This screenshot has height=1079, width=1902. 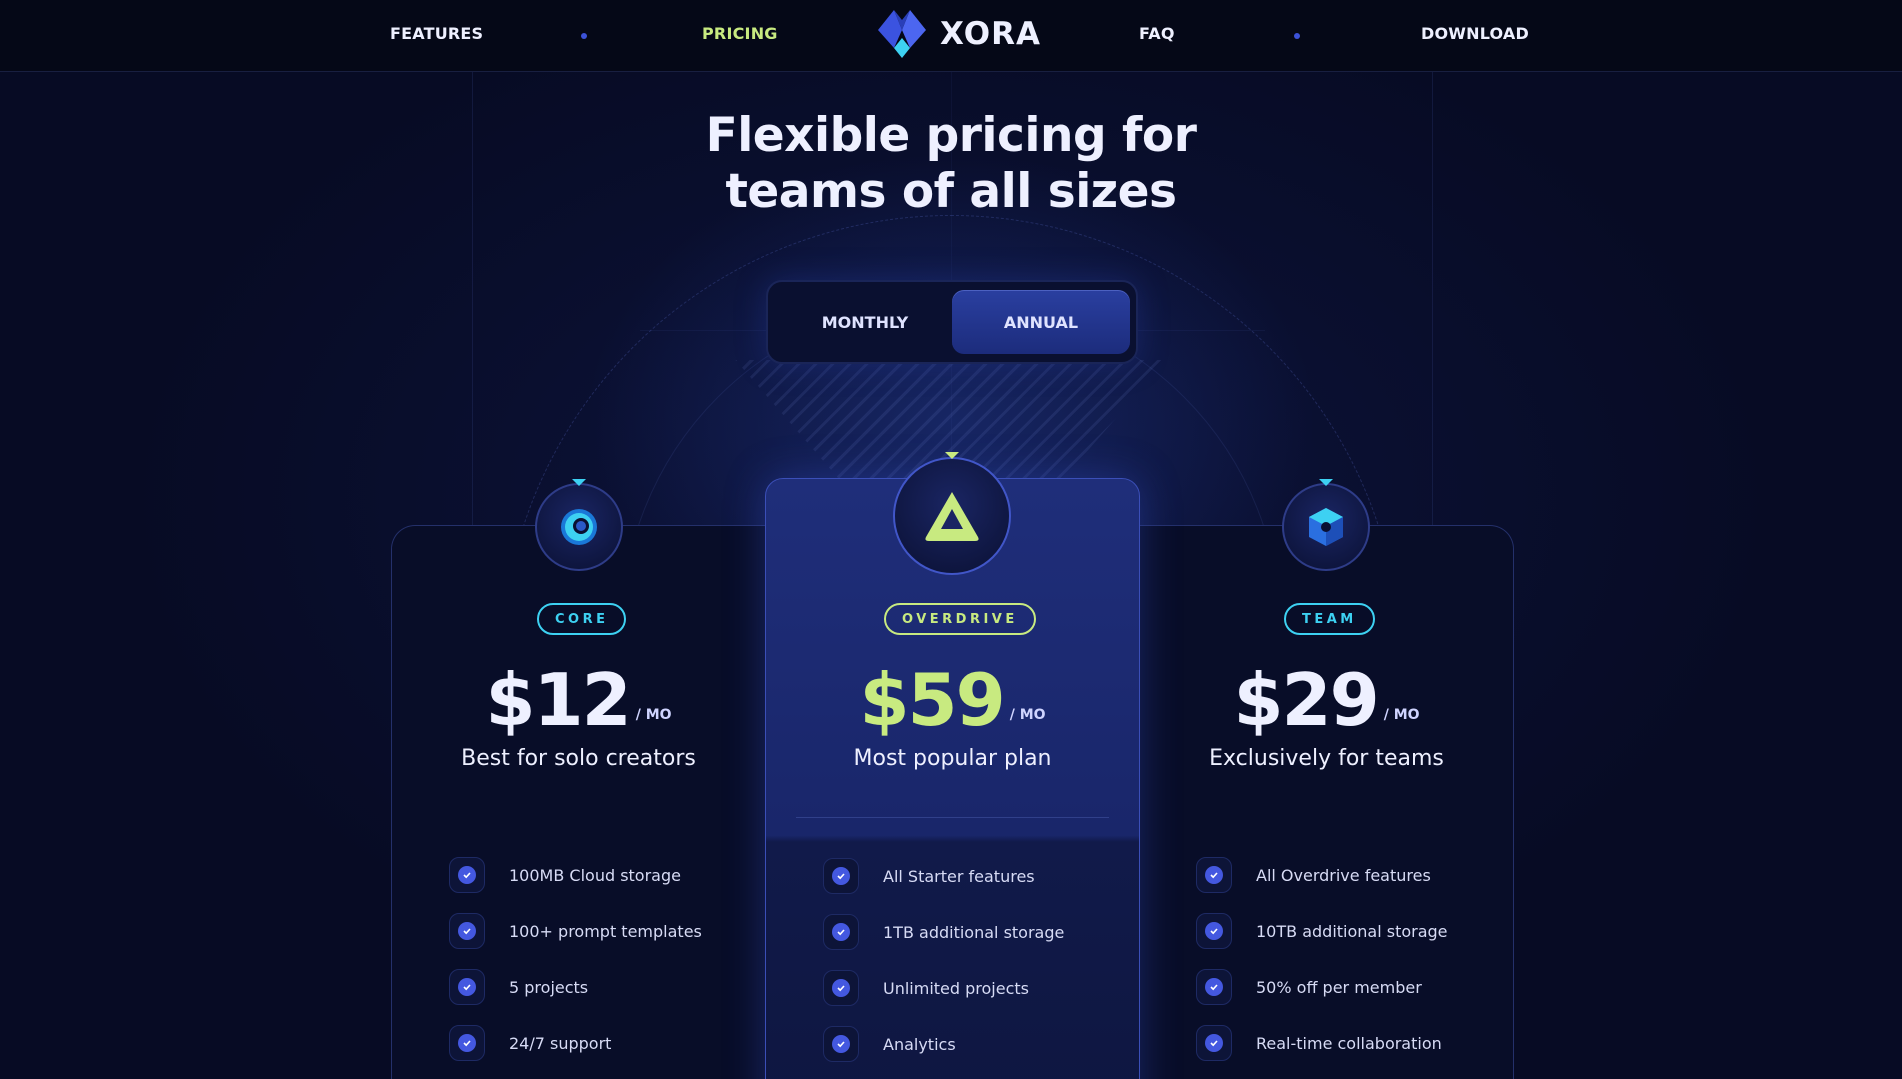 I want to click on triangle-icon, so click(x=952, y=513).